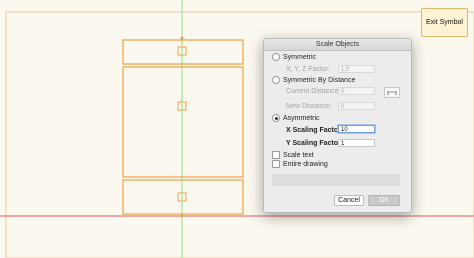 The height and width of the screenshot is (258, 474). What do you see at coordinates (444, 22) in the screenshot?
I see `exit-symbol-button: Exit Symbol` at bounding box center [444, 22].